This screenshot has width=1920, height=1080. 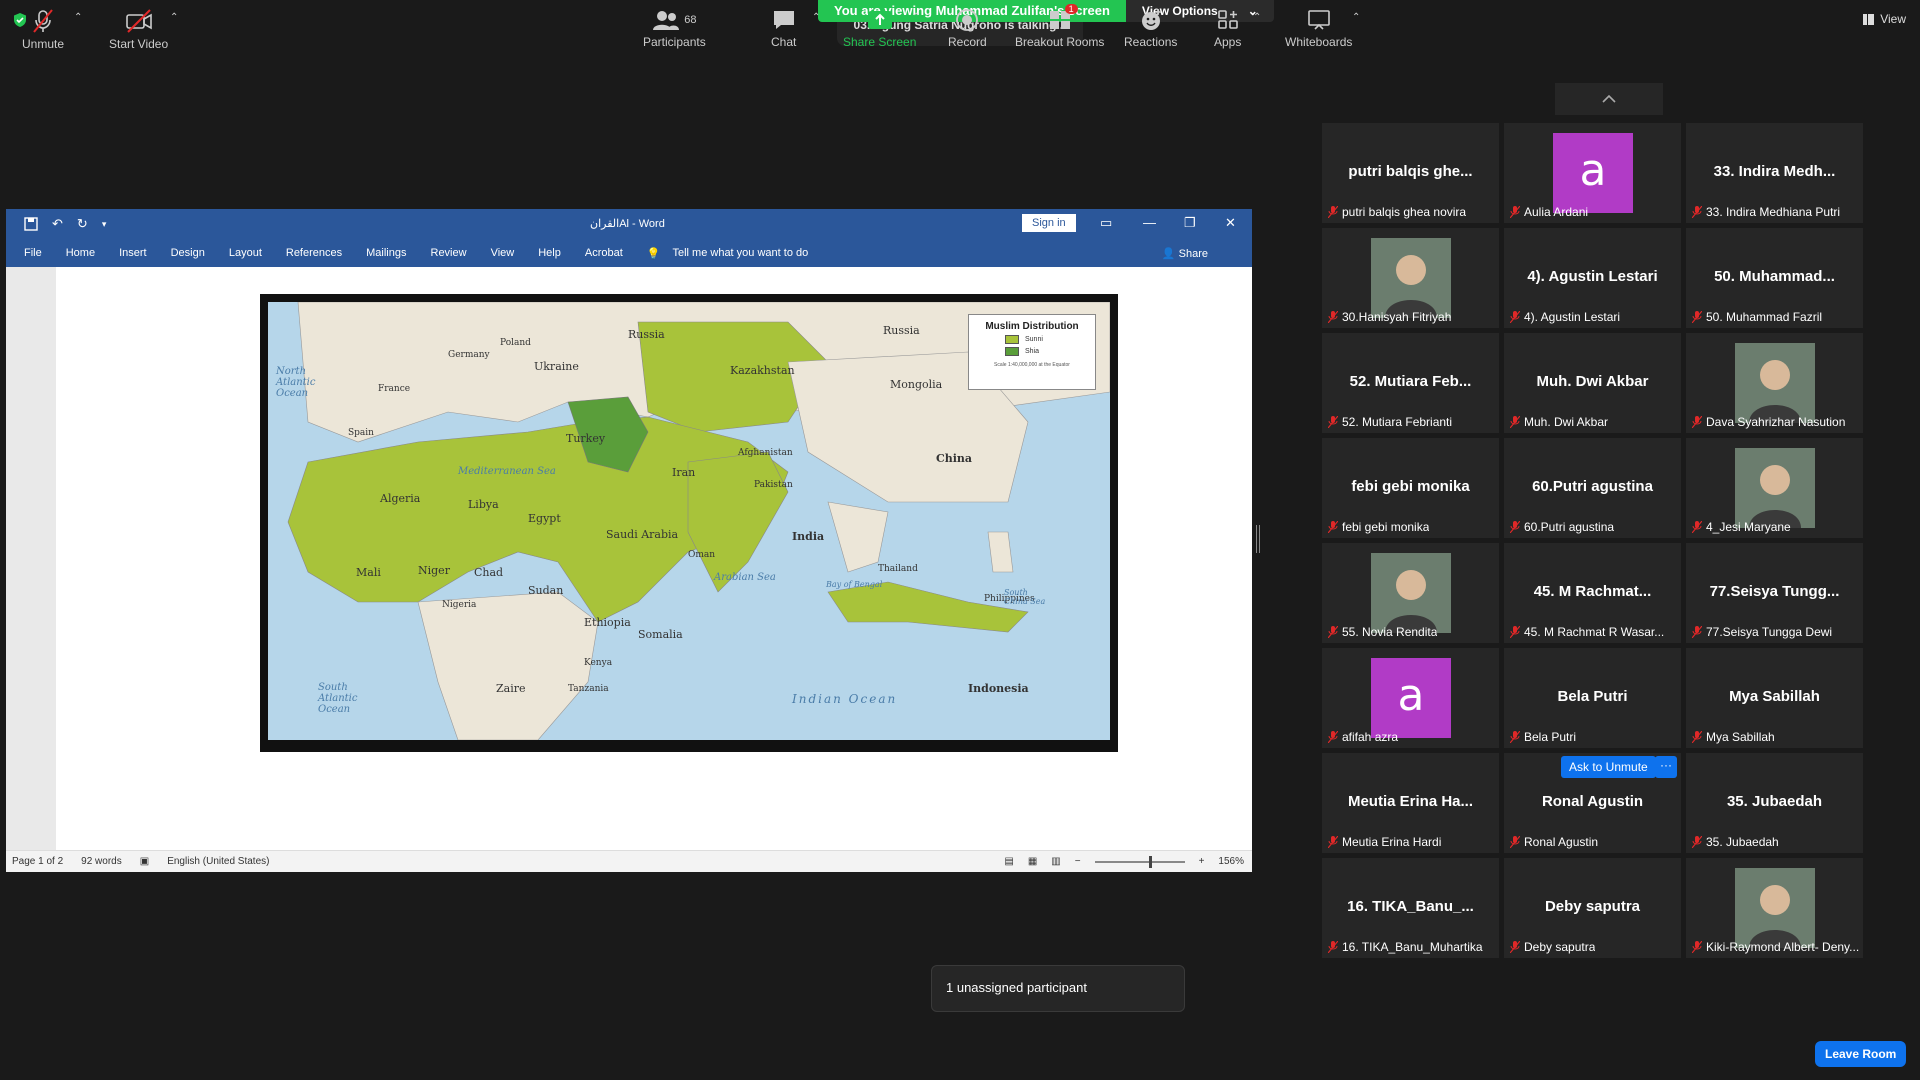 What do you see at coordinates (188, 253) in the screenshot?
I see `menu-design: Design` at bounding box center [188, 253].